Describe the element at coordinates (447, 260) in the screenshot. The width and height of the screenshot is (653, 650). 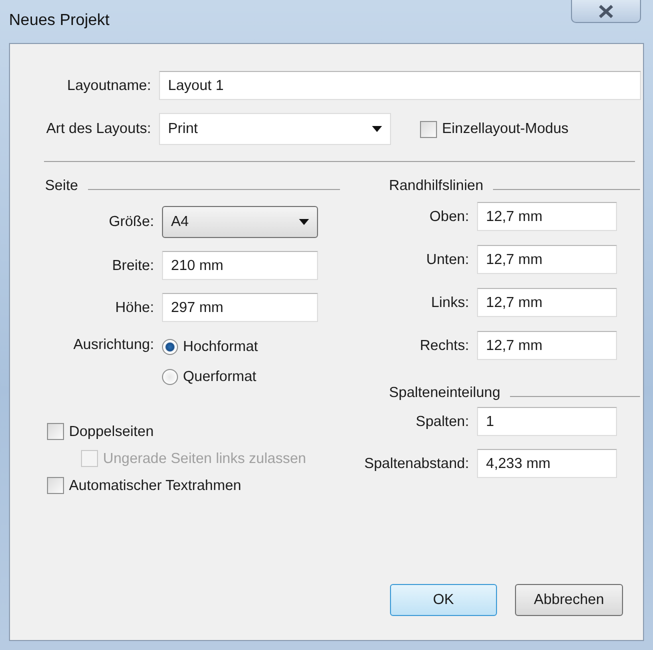
I see `field-label: Unten:` at that location.